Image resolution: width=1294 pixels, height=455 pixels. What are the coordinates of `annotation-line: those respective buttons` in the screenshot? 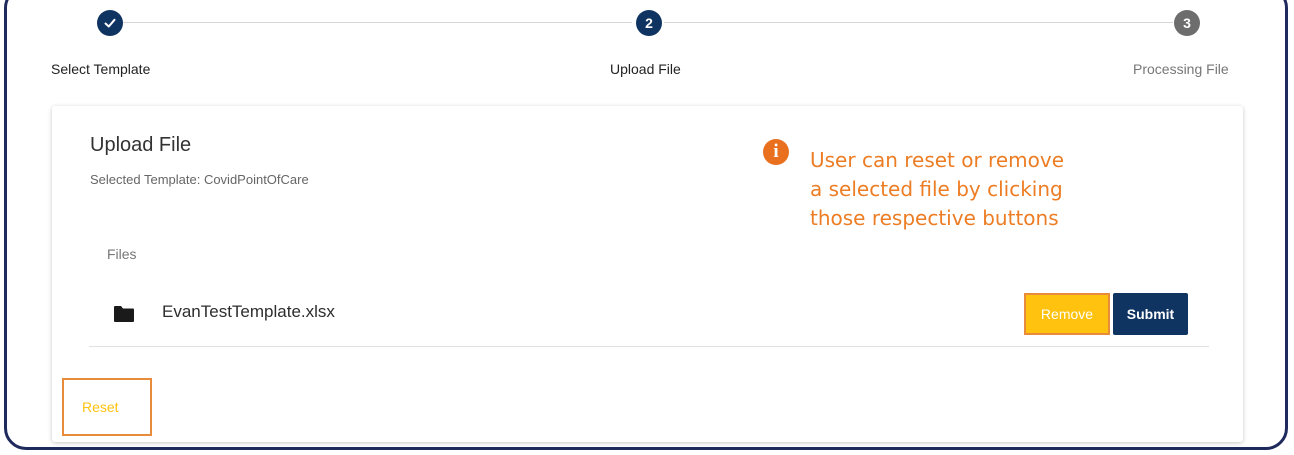 It's located at (934, 218).